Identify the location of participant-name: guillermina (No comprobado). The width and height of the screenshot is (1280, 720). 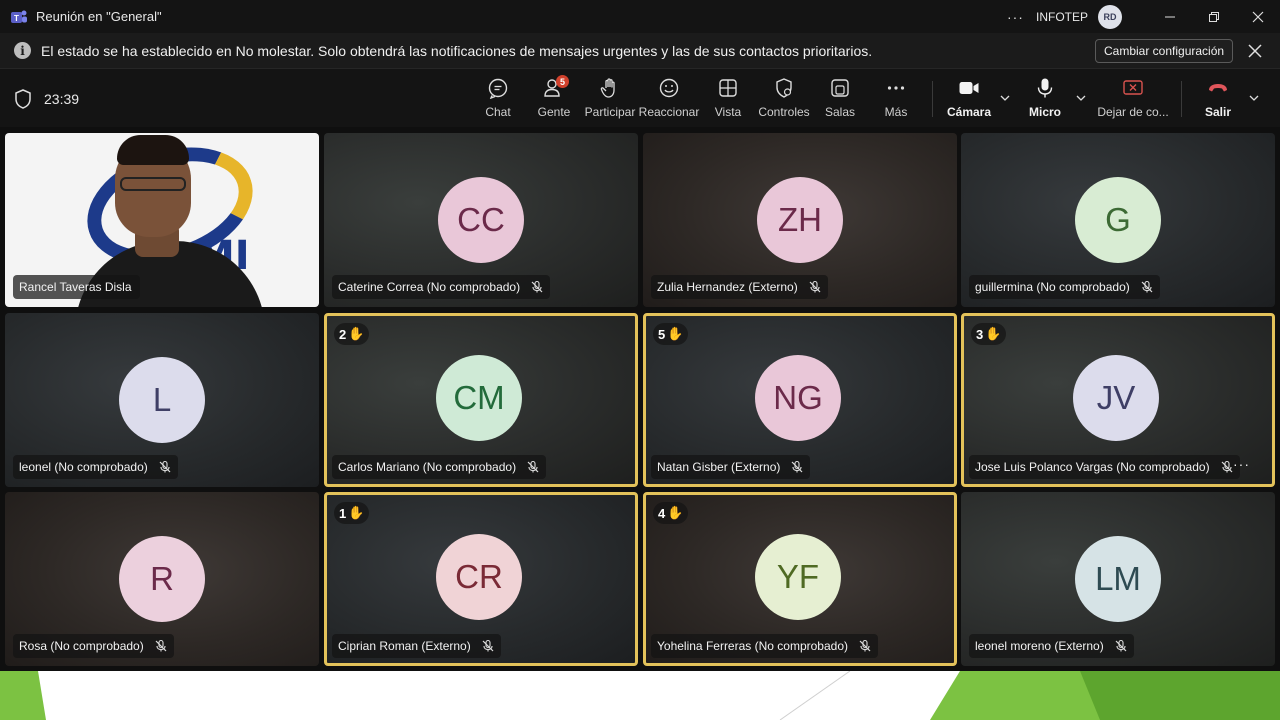
(1052, 287).